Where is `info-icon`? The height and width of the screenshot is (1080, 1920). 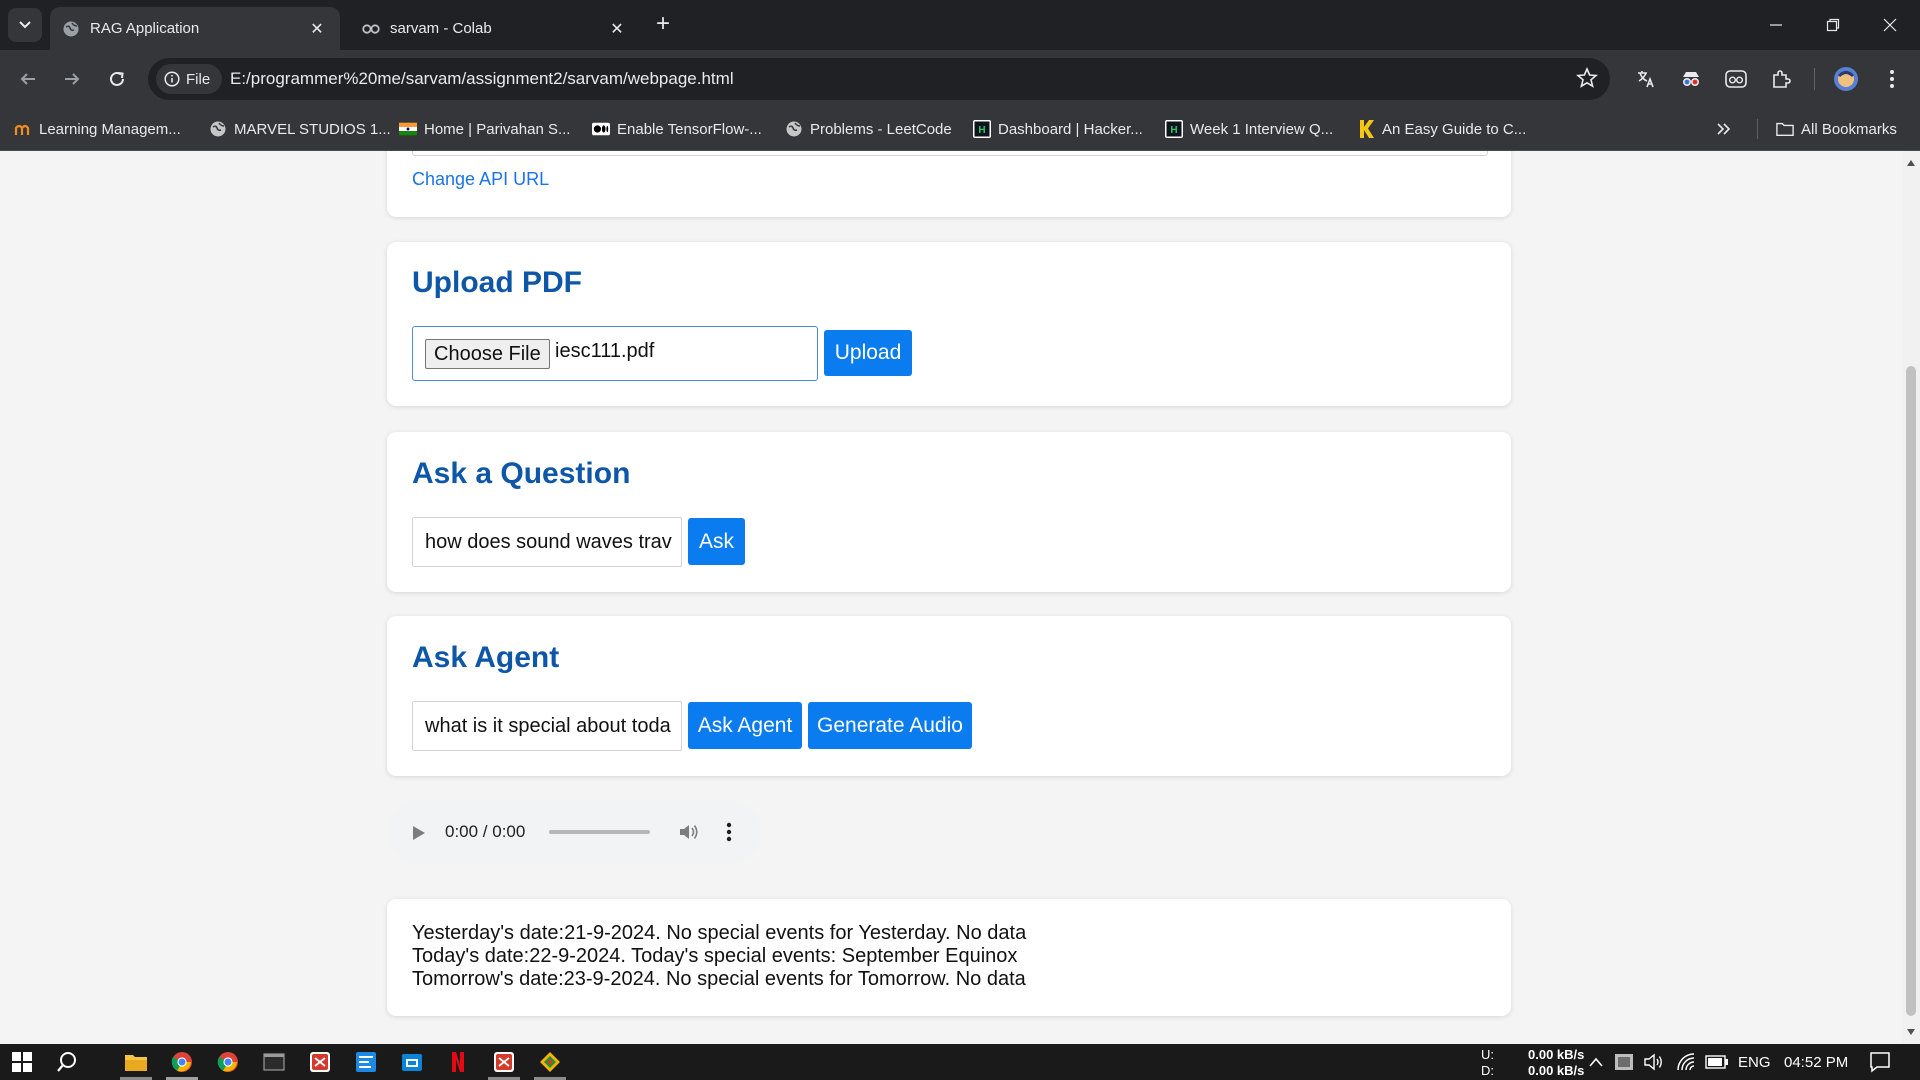 info-icon is located at coordinates (172, 79).